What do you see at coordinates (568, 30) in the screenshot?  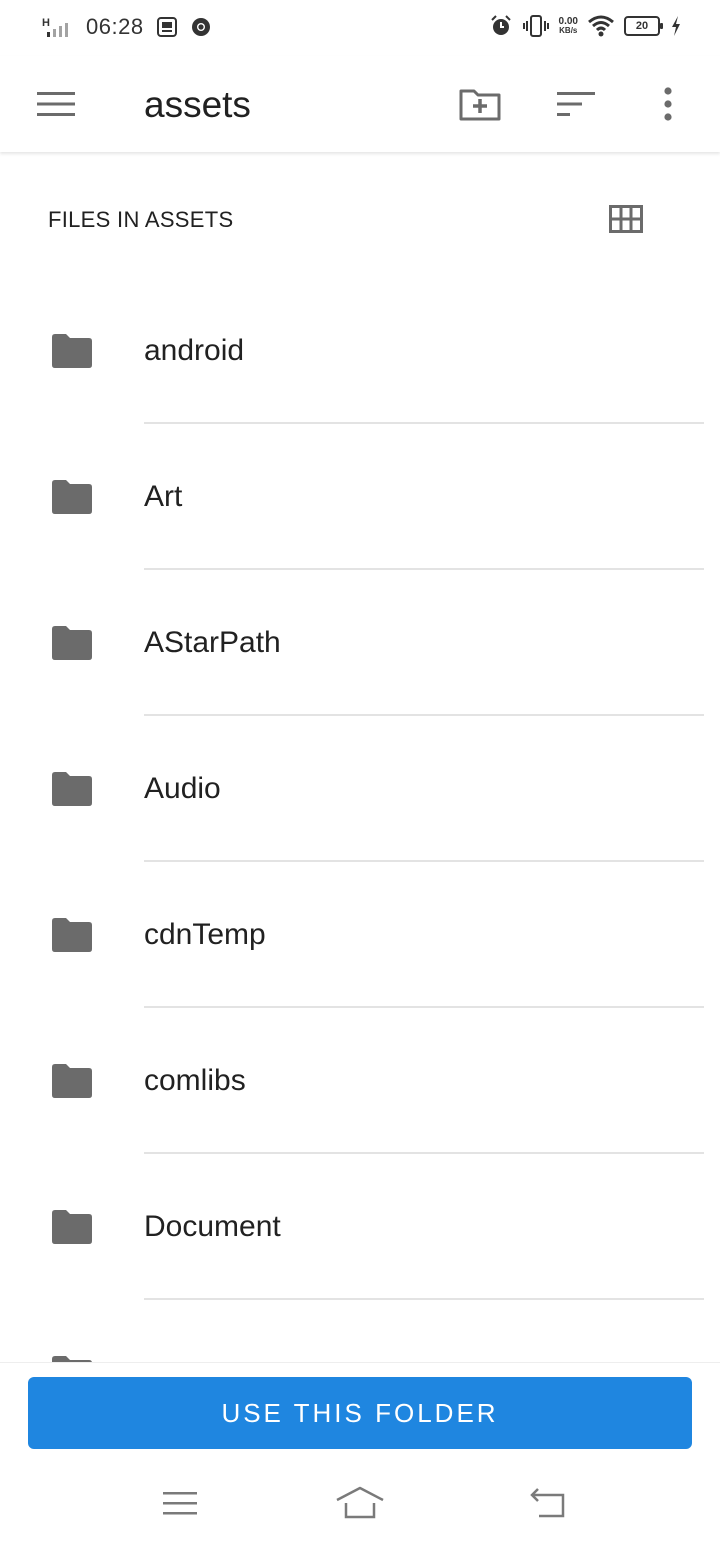 I see `net-speed-unit: KB/s` at bounding box center [568, 30].